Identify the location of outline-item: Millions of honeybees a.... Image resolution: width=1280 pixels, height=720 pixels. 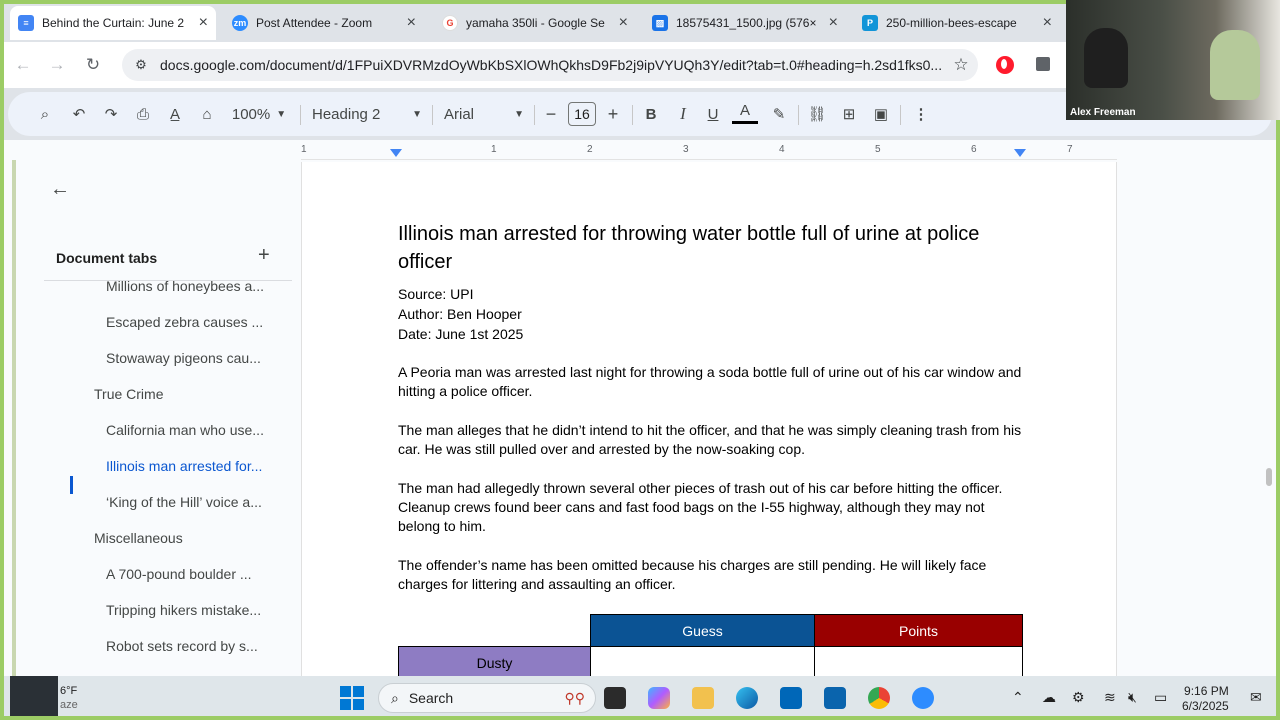
(185, 286).